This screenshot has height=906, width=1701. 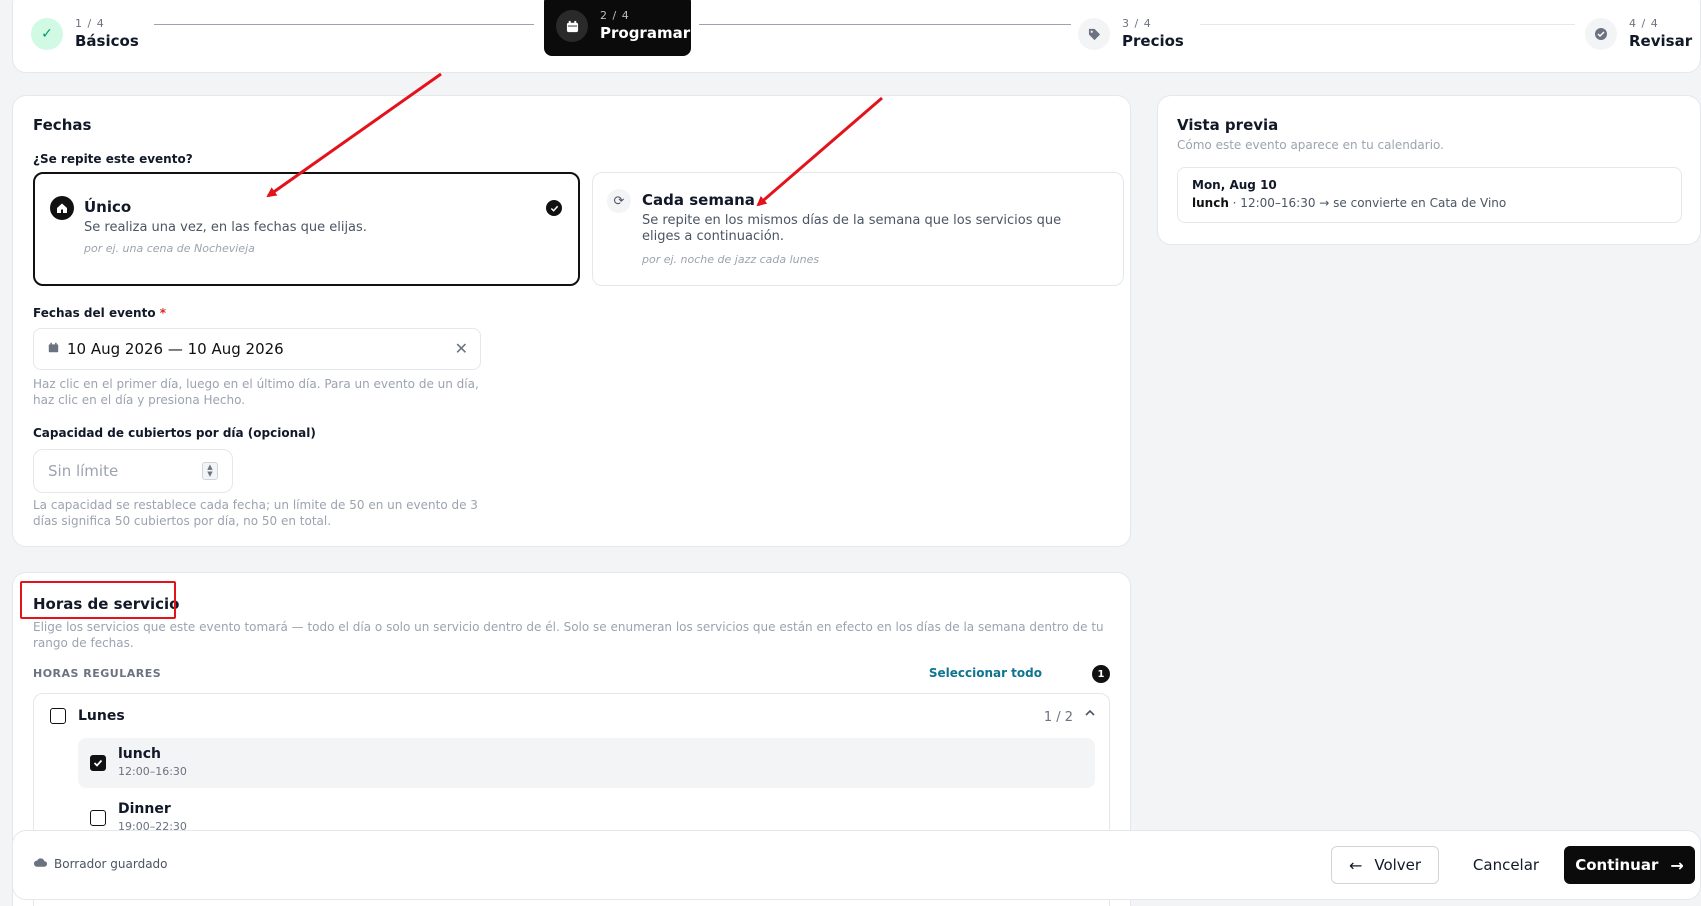 What do you see at coordinates (731, 259) in the screenshot?
I see `option-example: por ej. noche de jazz cada lunes` at bounding box center [731, 259].